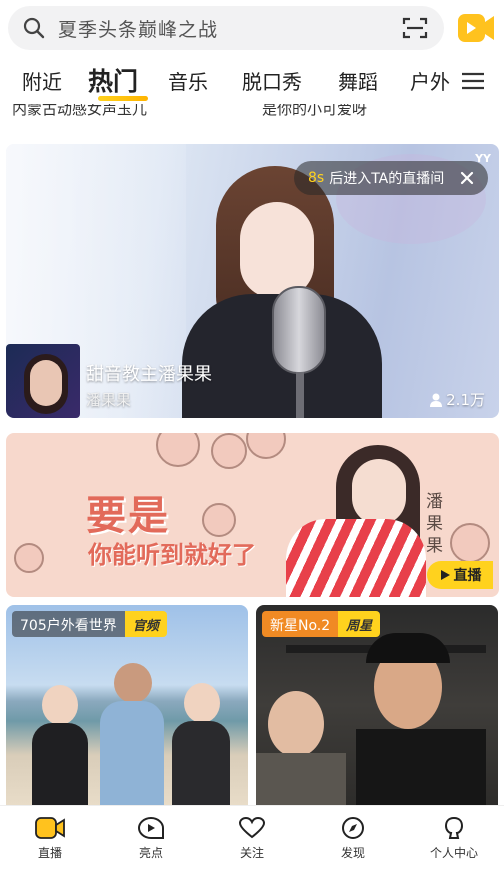 Image resolution: width=504 pixels, height=869 pixels. I want to click on scan-icon, so click(415, 28).